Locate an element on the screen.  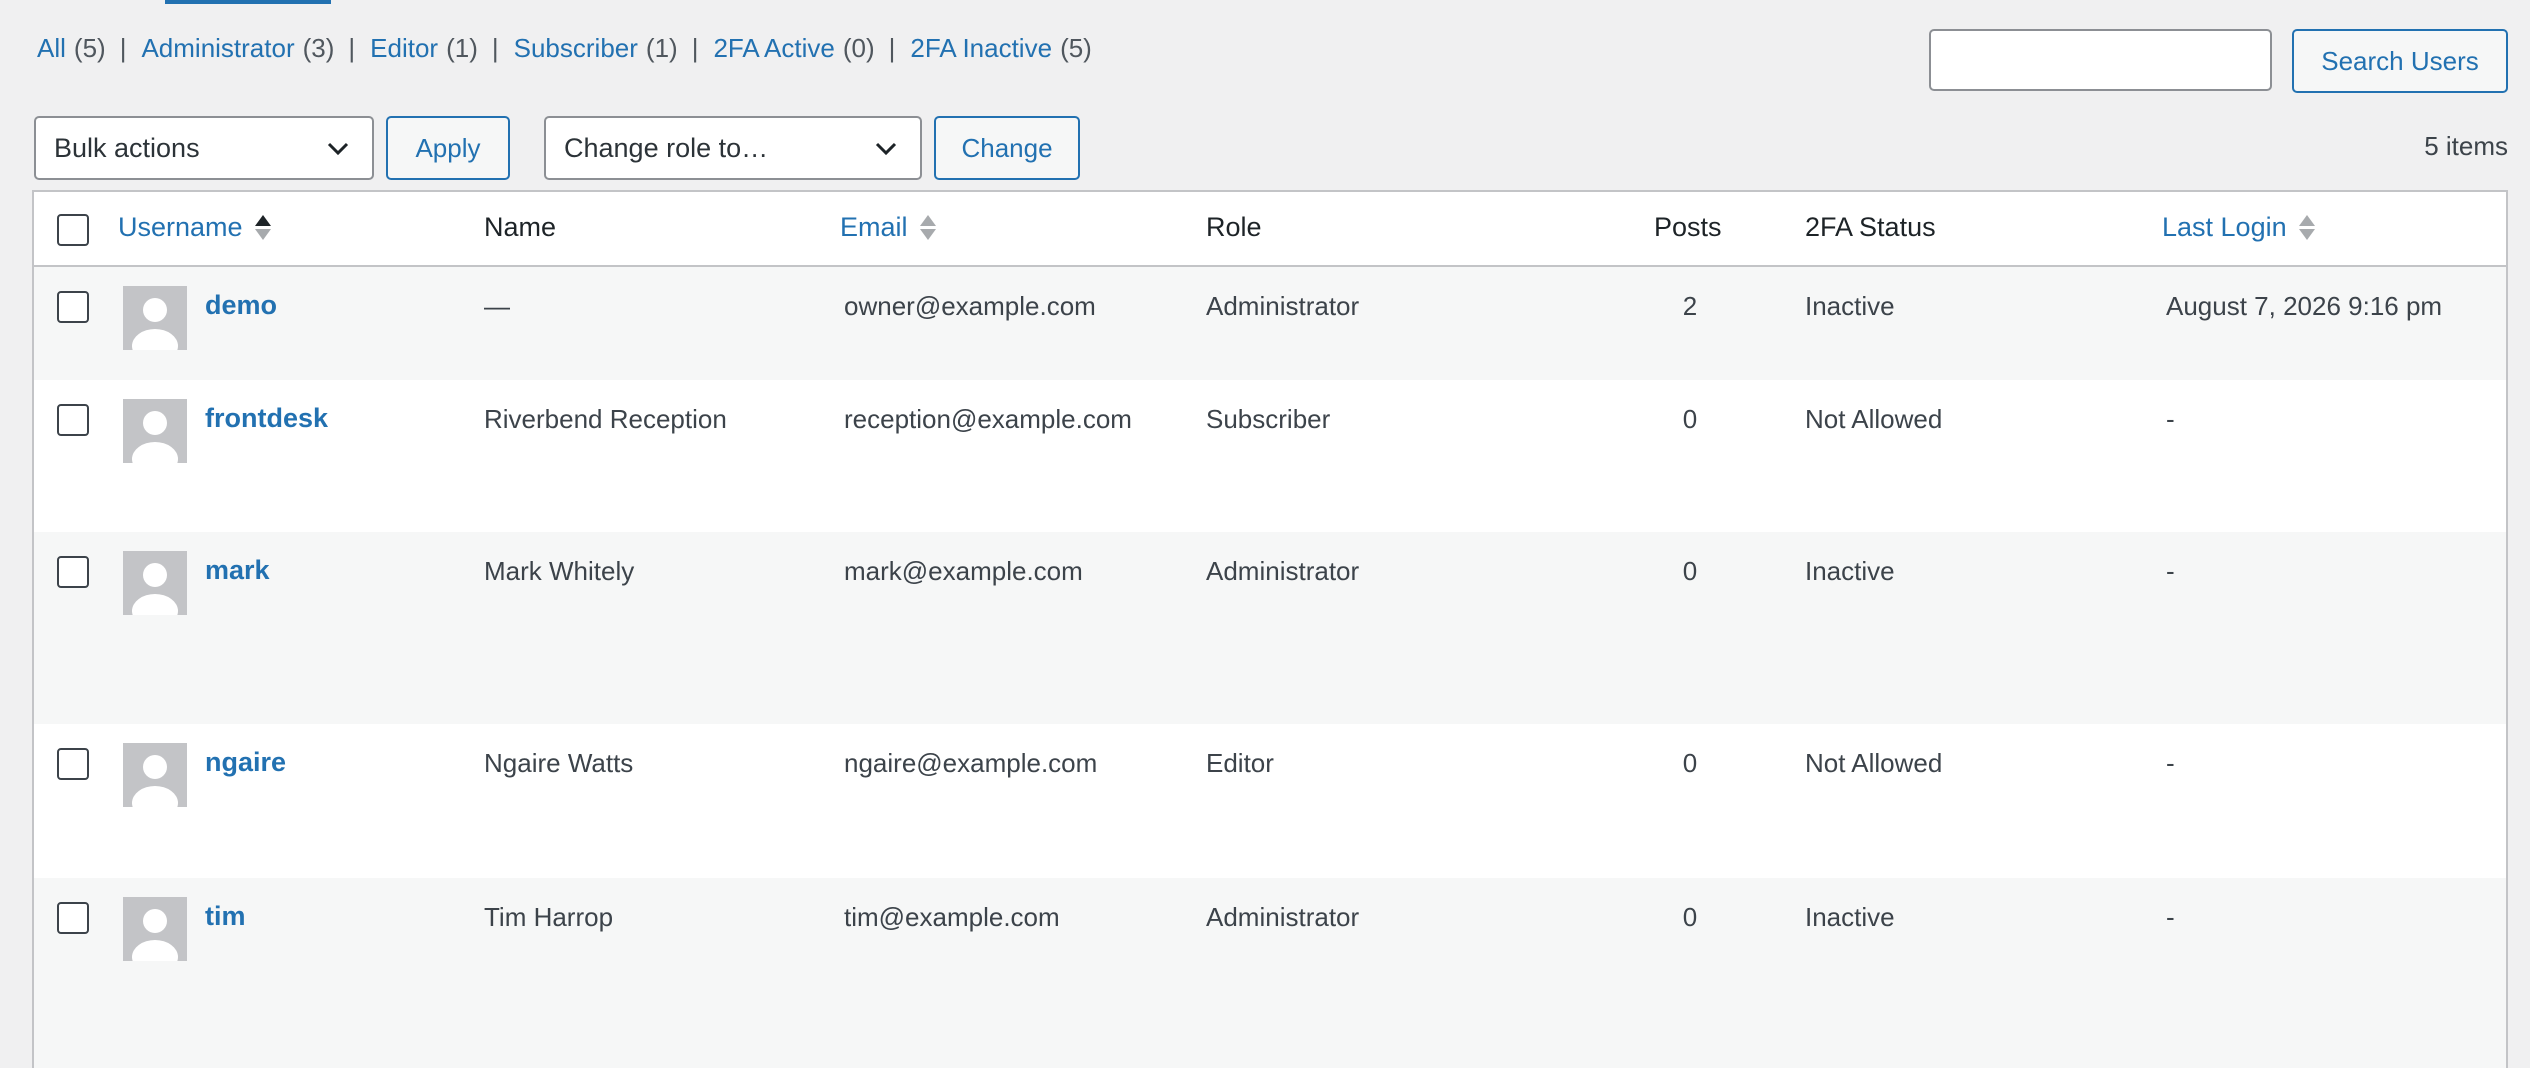
user-name: Mark Whitely is located at coordinates (559, 571).